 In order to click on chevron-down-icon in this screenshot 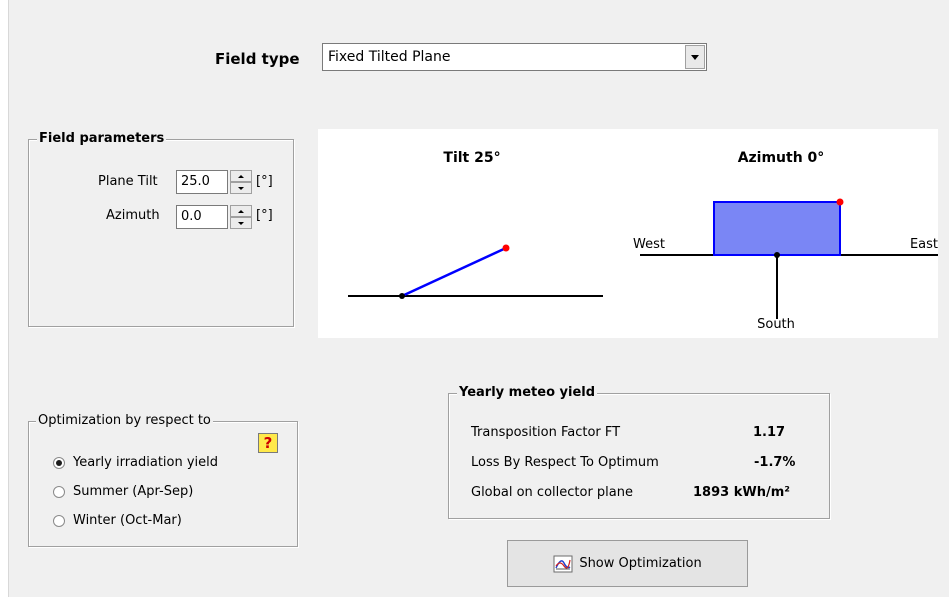, I will do `click(695, 57)`.